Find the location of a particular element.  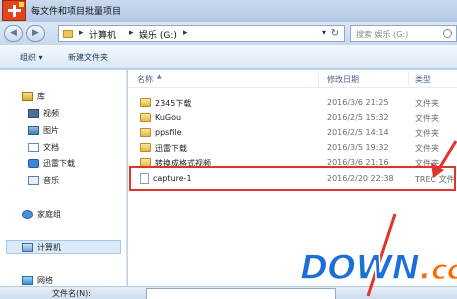

nav-item-video: 视频 is located at coordinates (73, 114).